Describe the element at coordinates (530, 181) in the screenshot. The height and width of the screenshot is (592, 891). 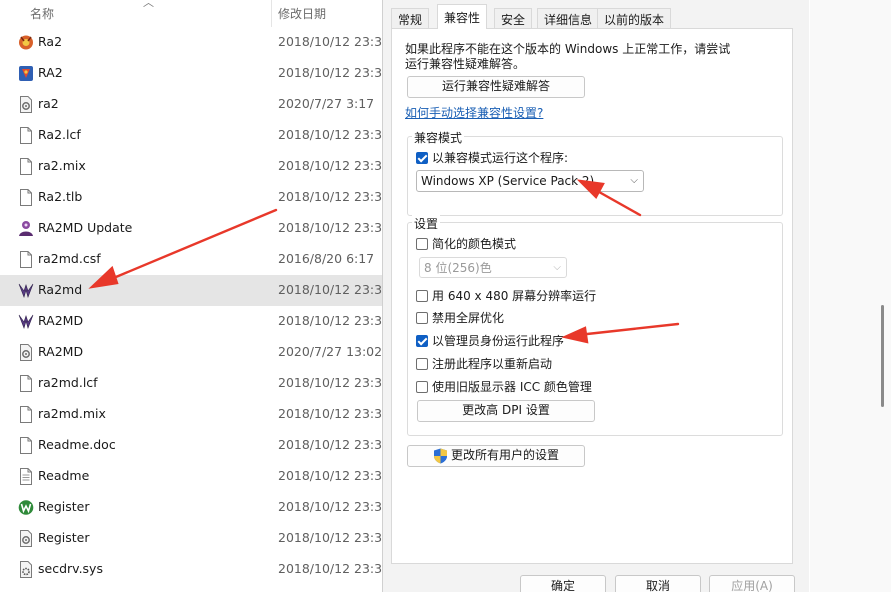
I see `os-select: Windows XP (Service Pack 2) ⌵` at that location.